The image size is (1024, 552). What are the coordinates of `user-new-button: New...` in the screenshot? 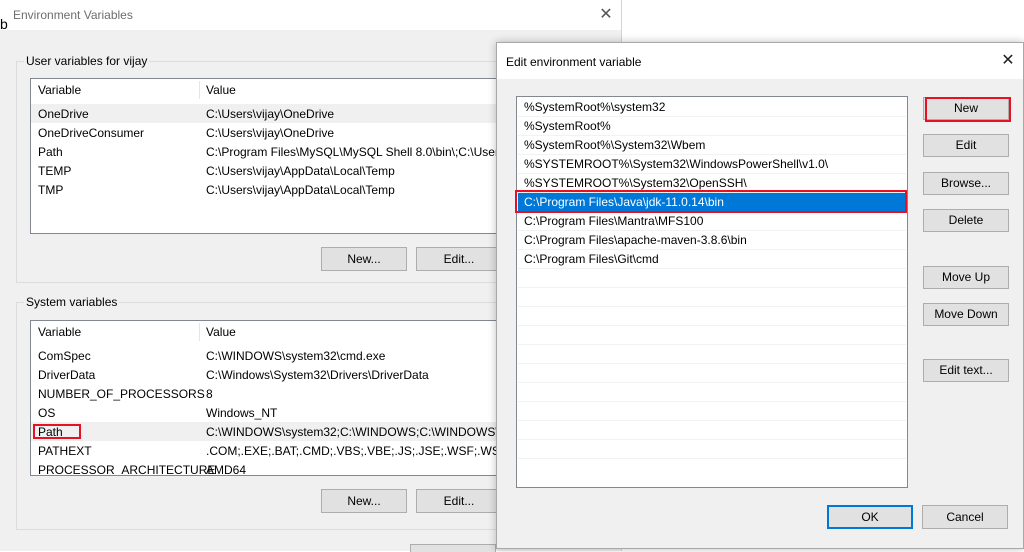 It's located at (364, 259).